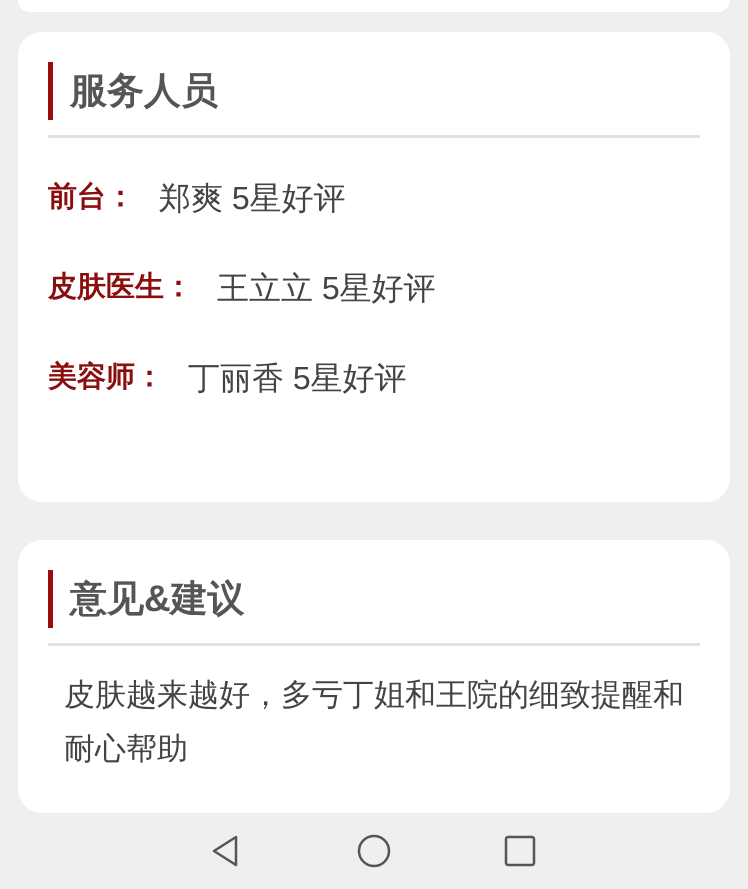 The width and height of the screenshot is (748, 889). What do you see at coordinates (91, 198) in the screenshot?
I see `staff-role-label: 前台：` at bounding box center [91, 198].